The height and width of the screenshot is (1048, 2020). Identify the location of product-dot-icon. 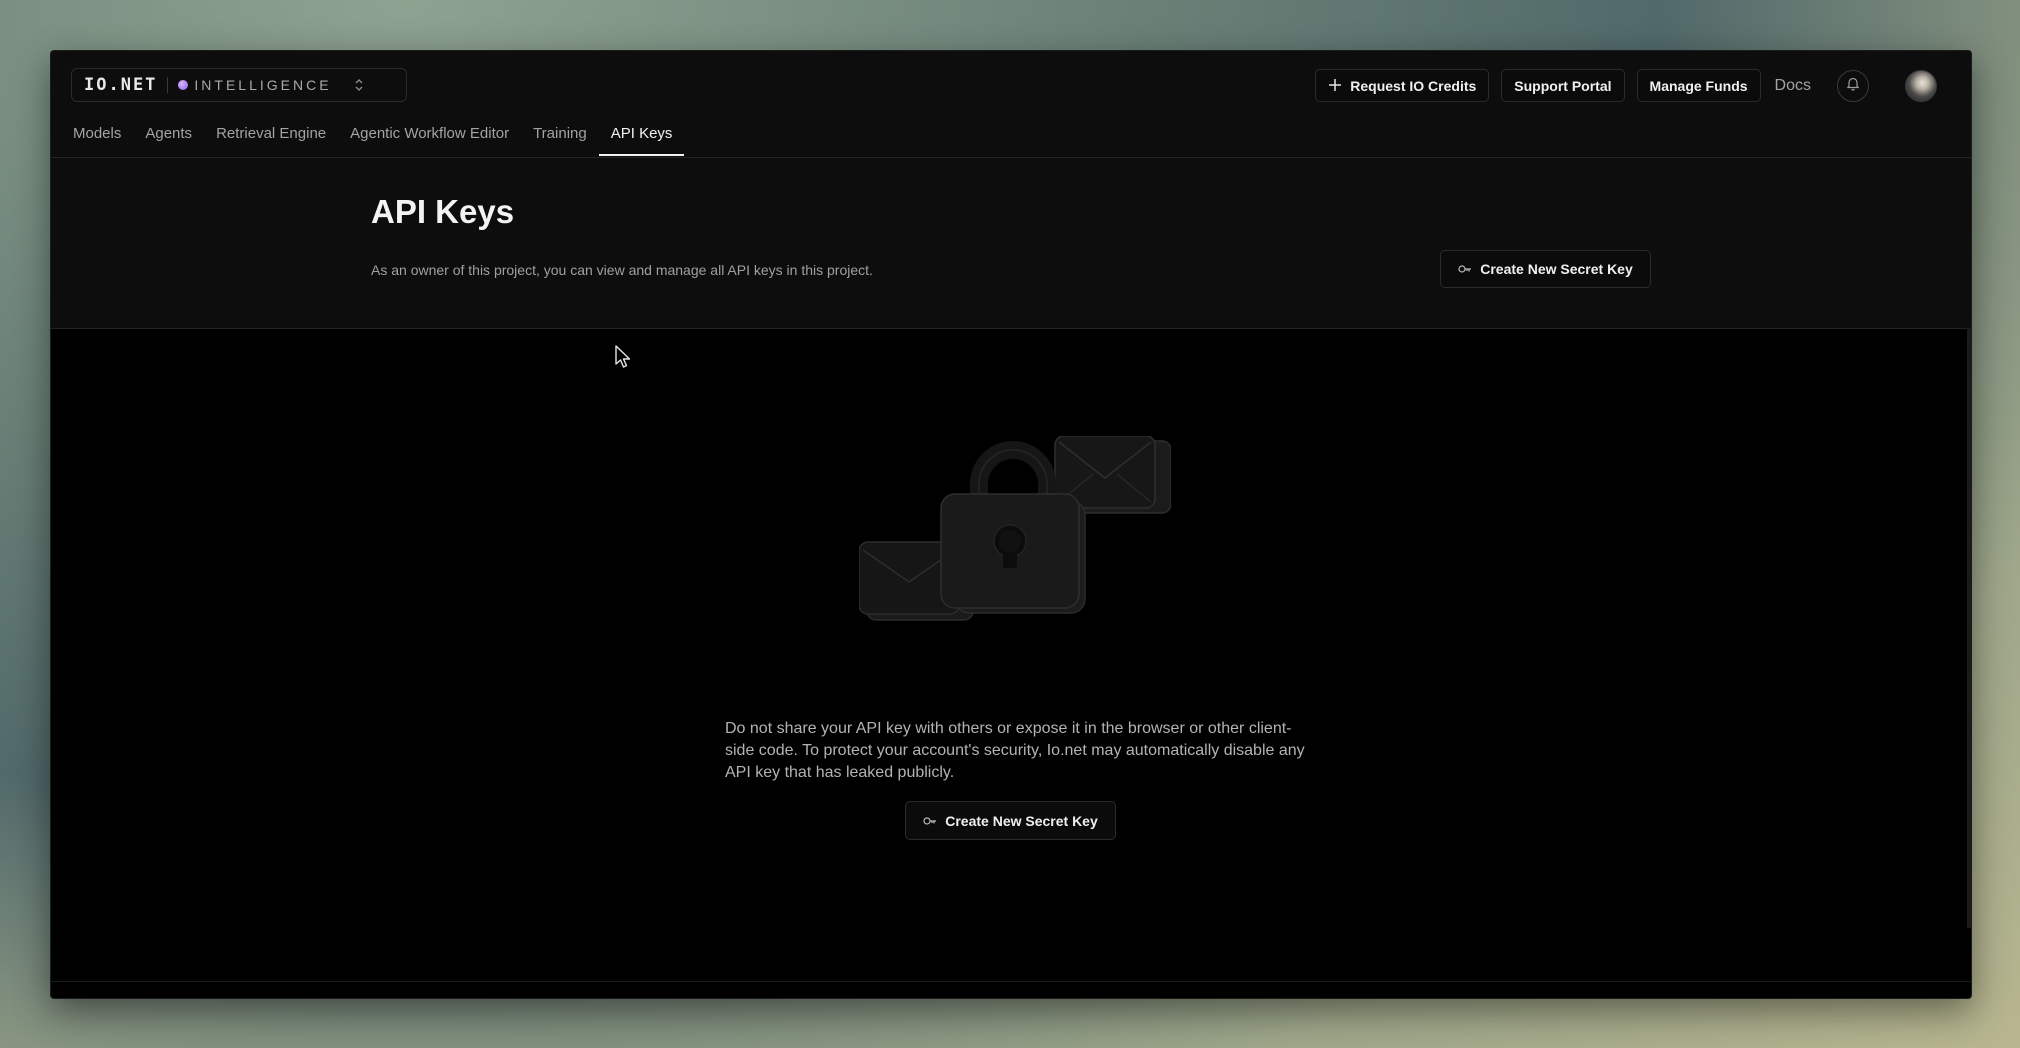
(183, 85).